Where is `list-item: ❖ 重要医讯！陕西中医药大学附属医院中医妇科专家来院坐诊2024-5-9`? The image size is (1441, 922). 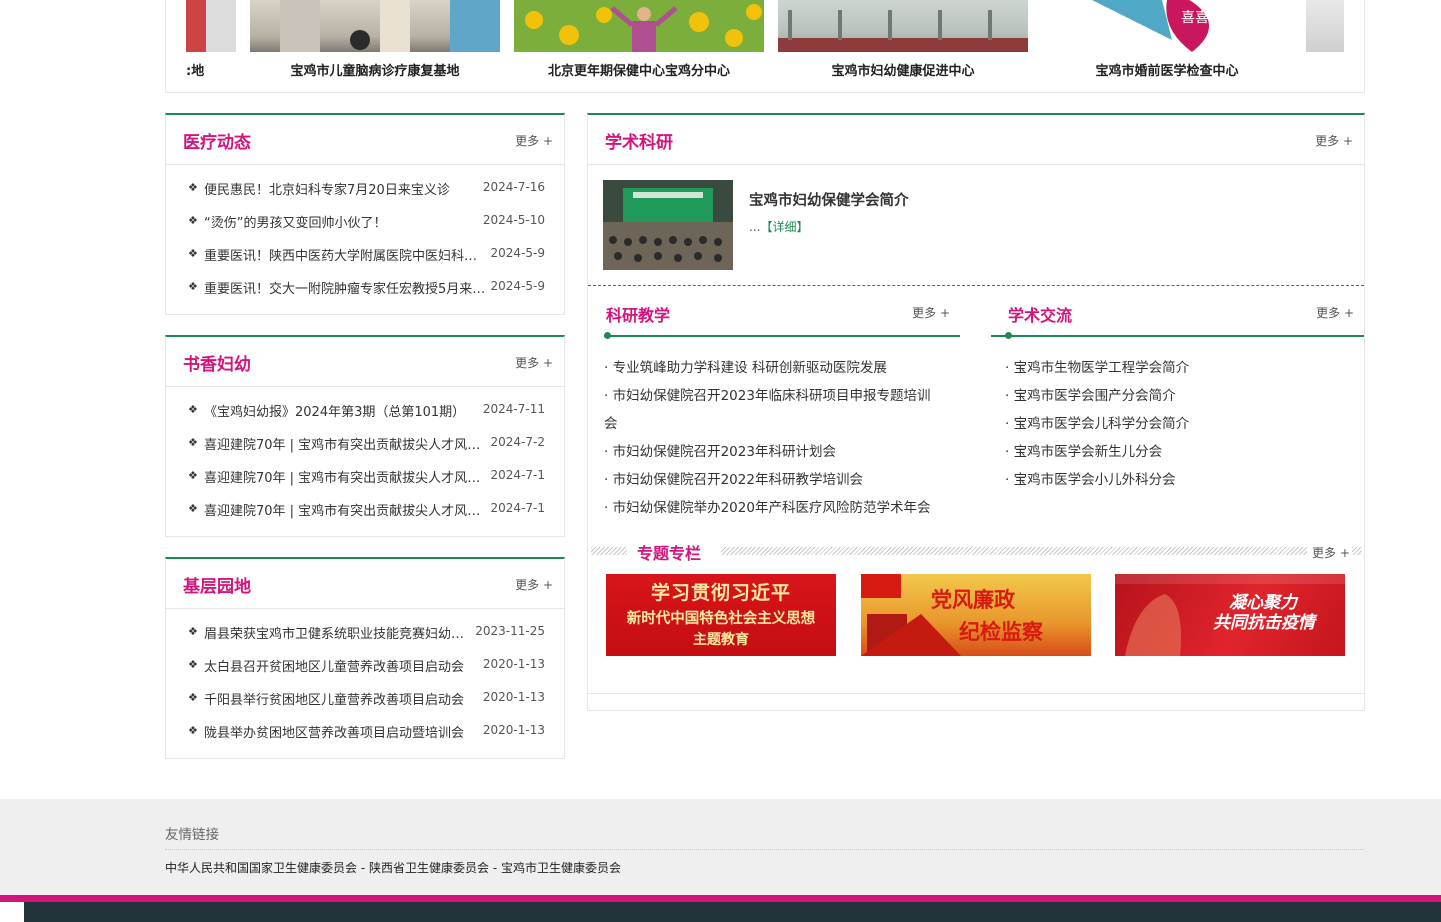
list-item: ❖ 重要医讯！陕西中医药大学附属医院中医妇科专家来院坐诊2024-5-9 is located at coordinates (365, 261).